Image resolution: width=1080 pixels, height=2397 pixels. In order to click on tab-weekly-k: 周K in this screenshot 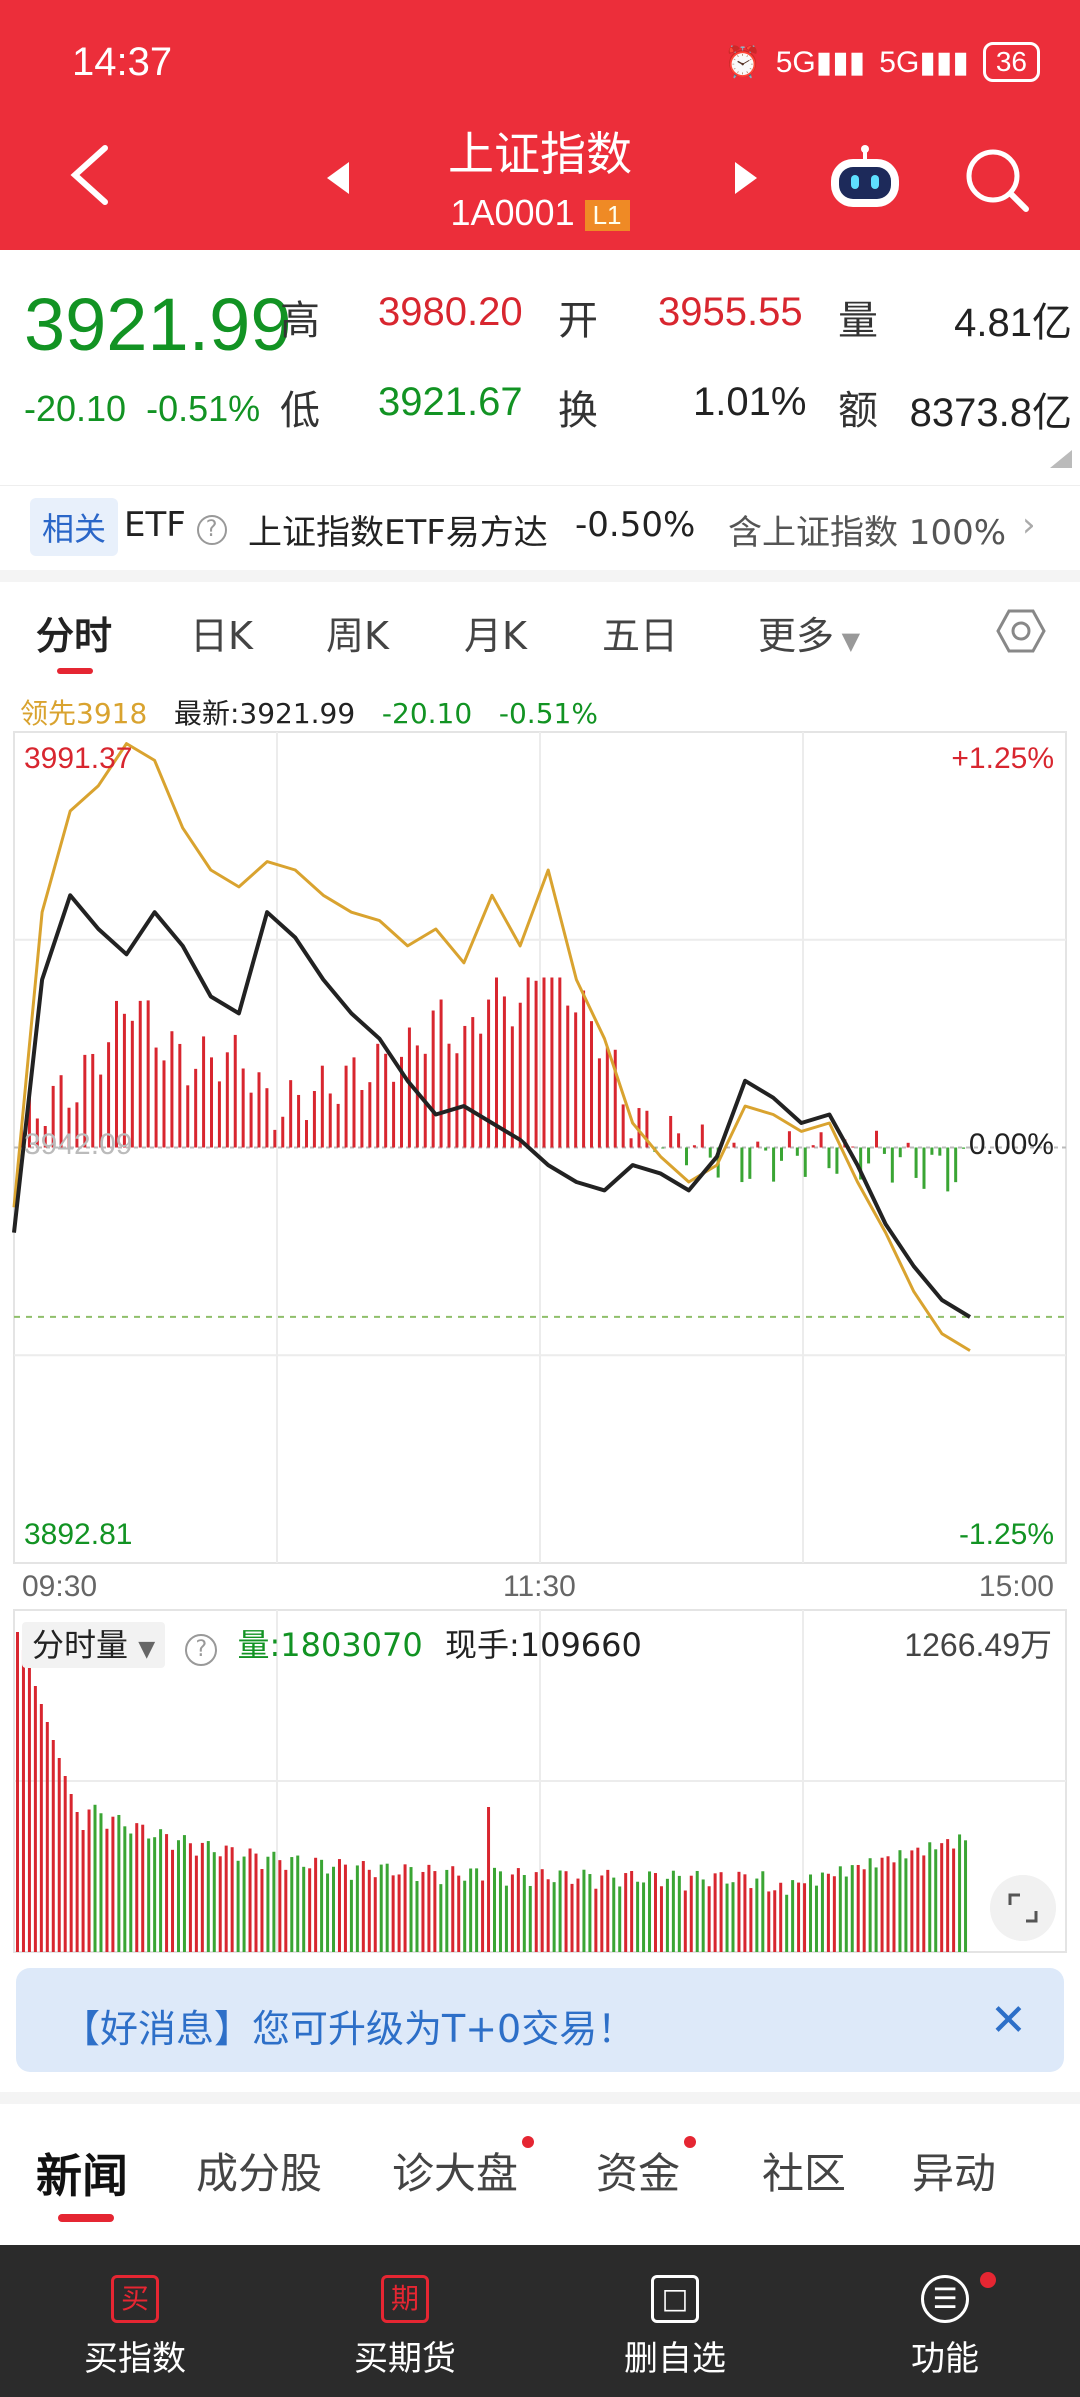, I will do `click(357, 632)`.